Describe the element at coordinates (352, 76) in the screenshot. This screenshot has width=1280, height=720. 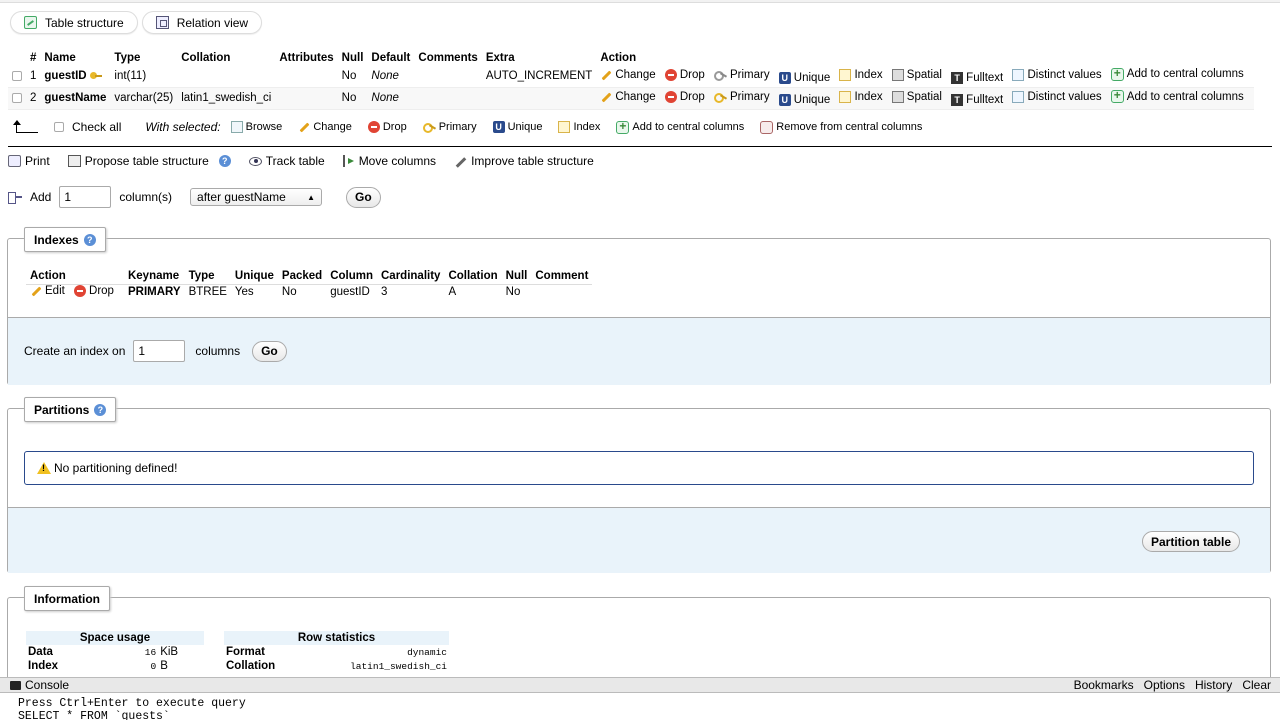
I see `row-null: No` at that location.